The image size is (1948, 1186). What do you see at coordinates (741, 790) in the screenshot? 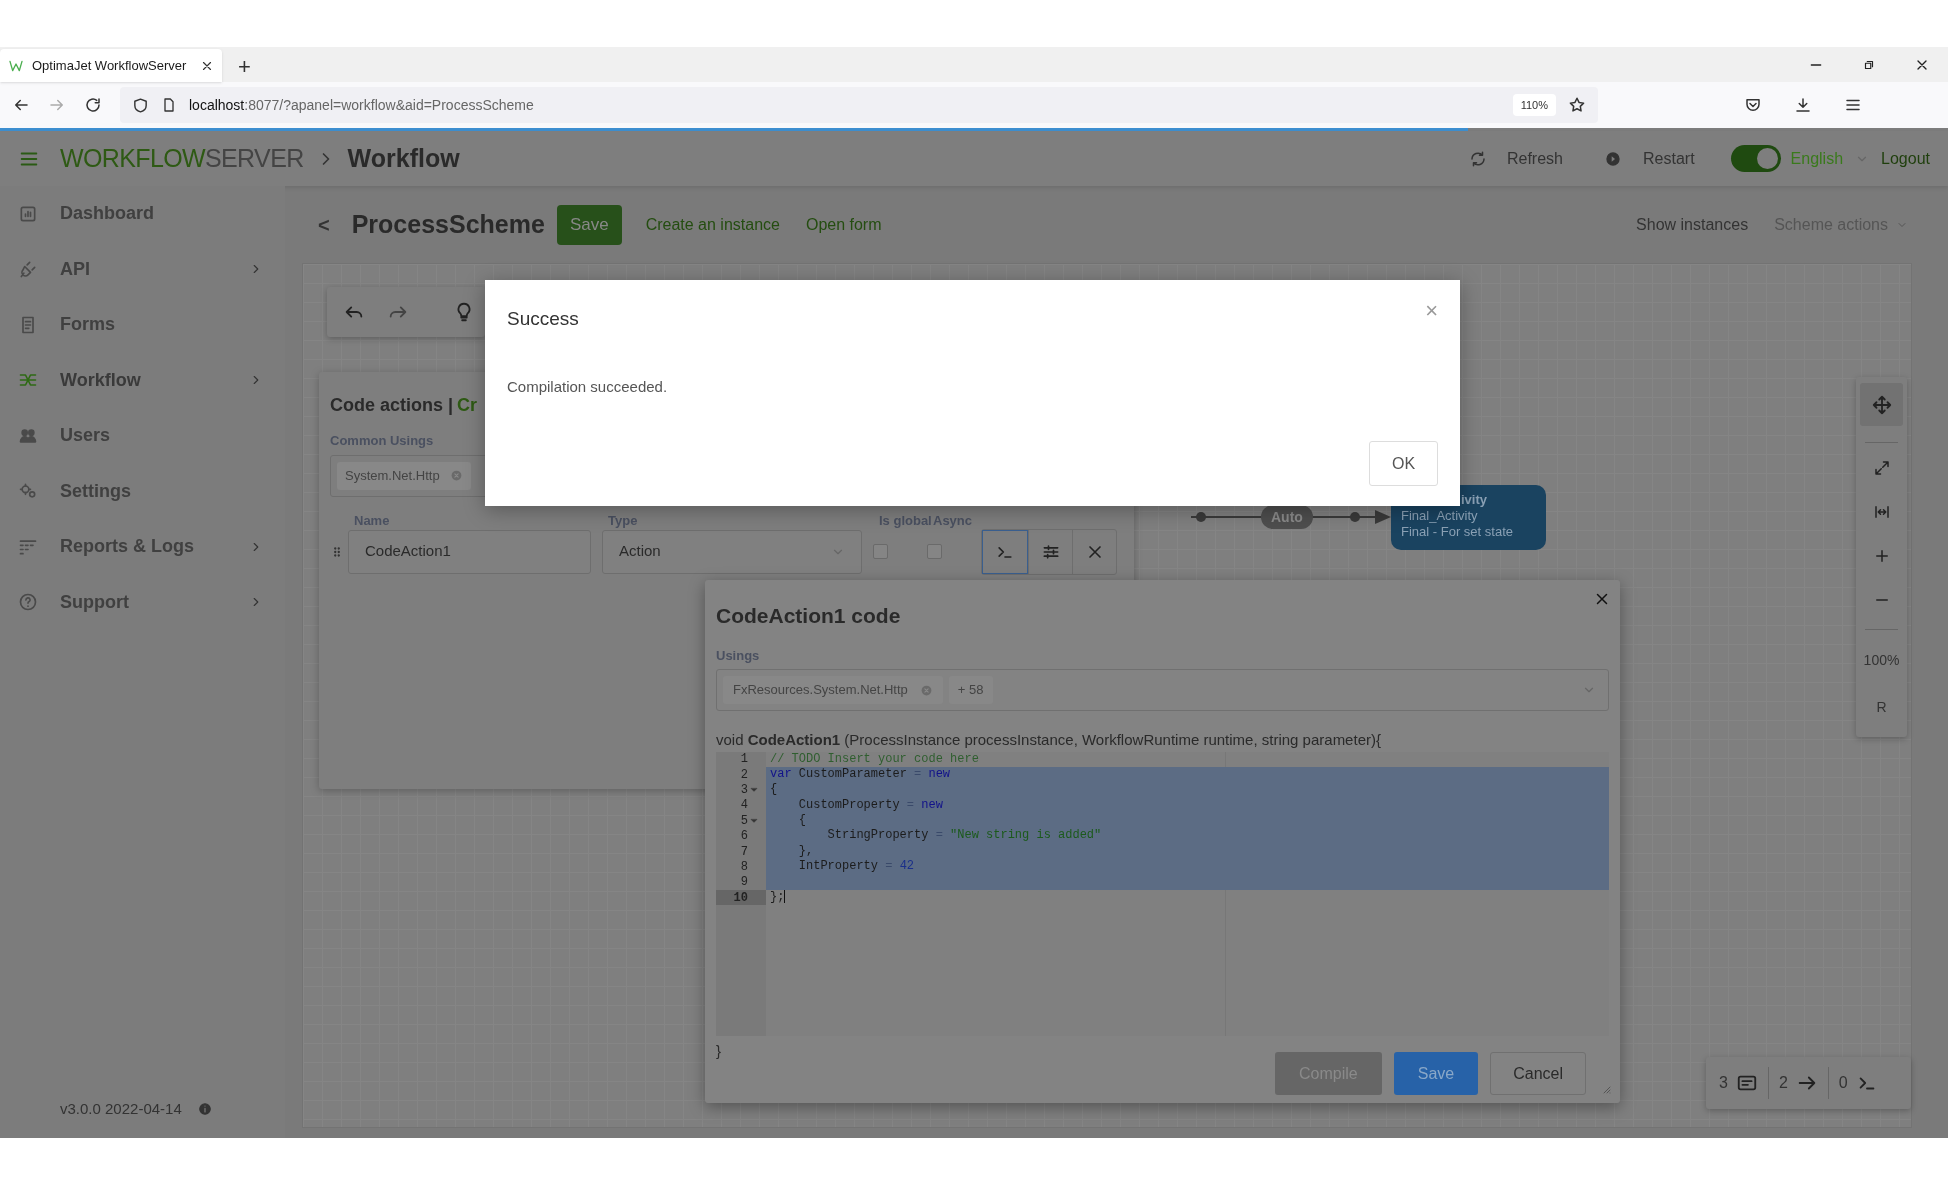
I see `line-number: 3` at bounding box center [741, 790].